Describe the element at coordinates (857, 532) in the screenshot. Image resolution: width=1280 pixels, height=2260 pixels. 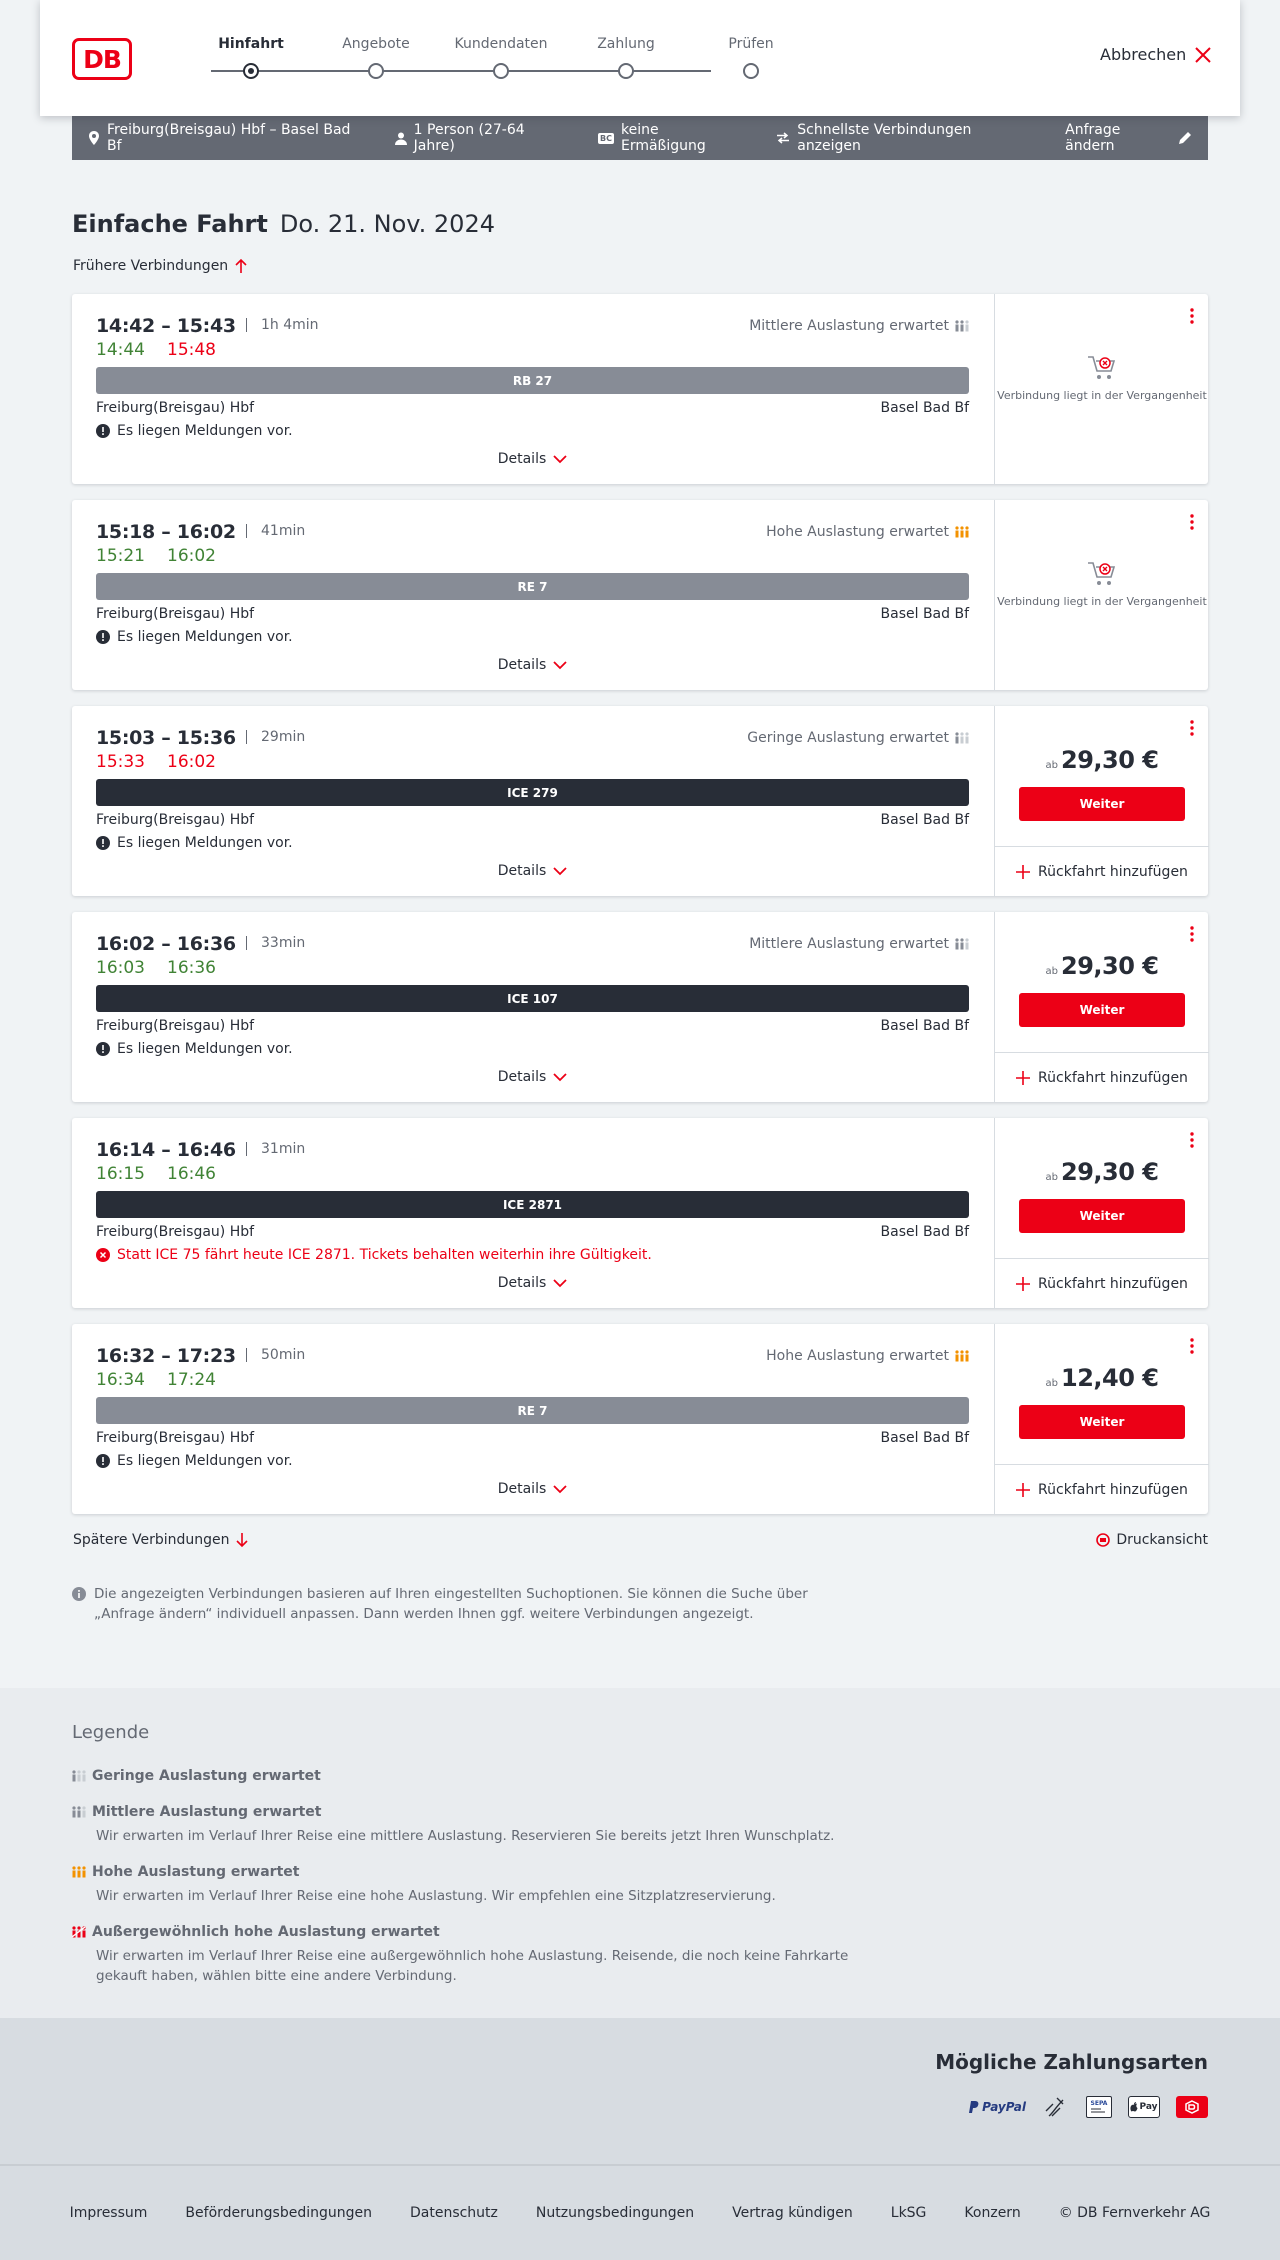
I see `occupancy-text: Hohe Auslastung erwartet` at that location.